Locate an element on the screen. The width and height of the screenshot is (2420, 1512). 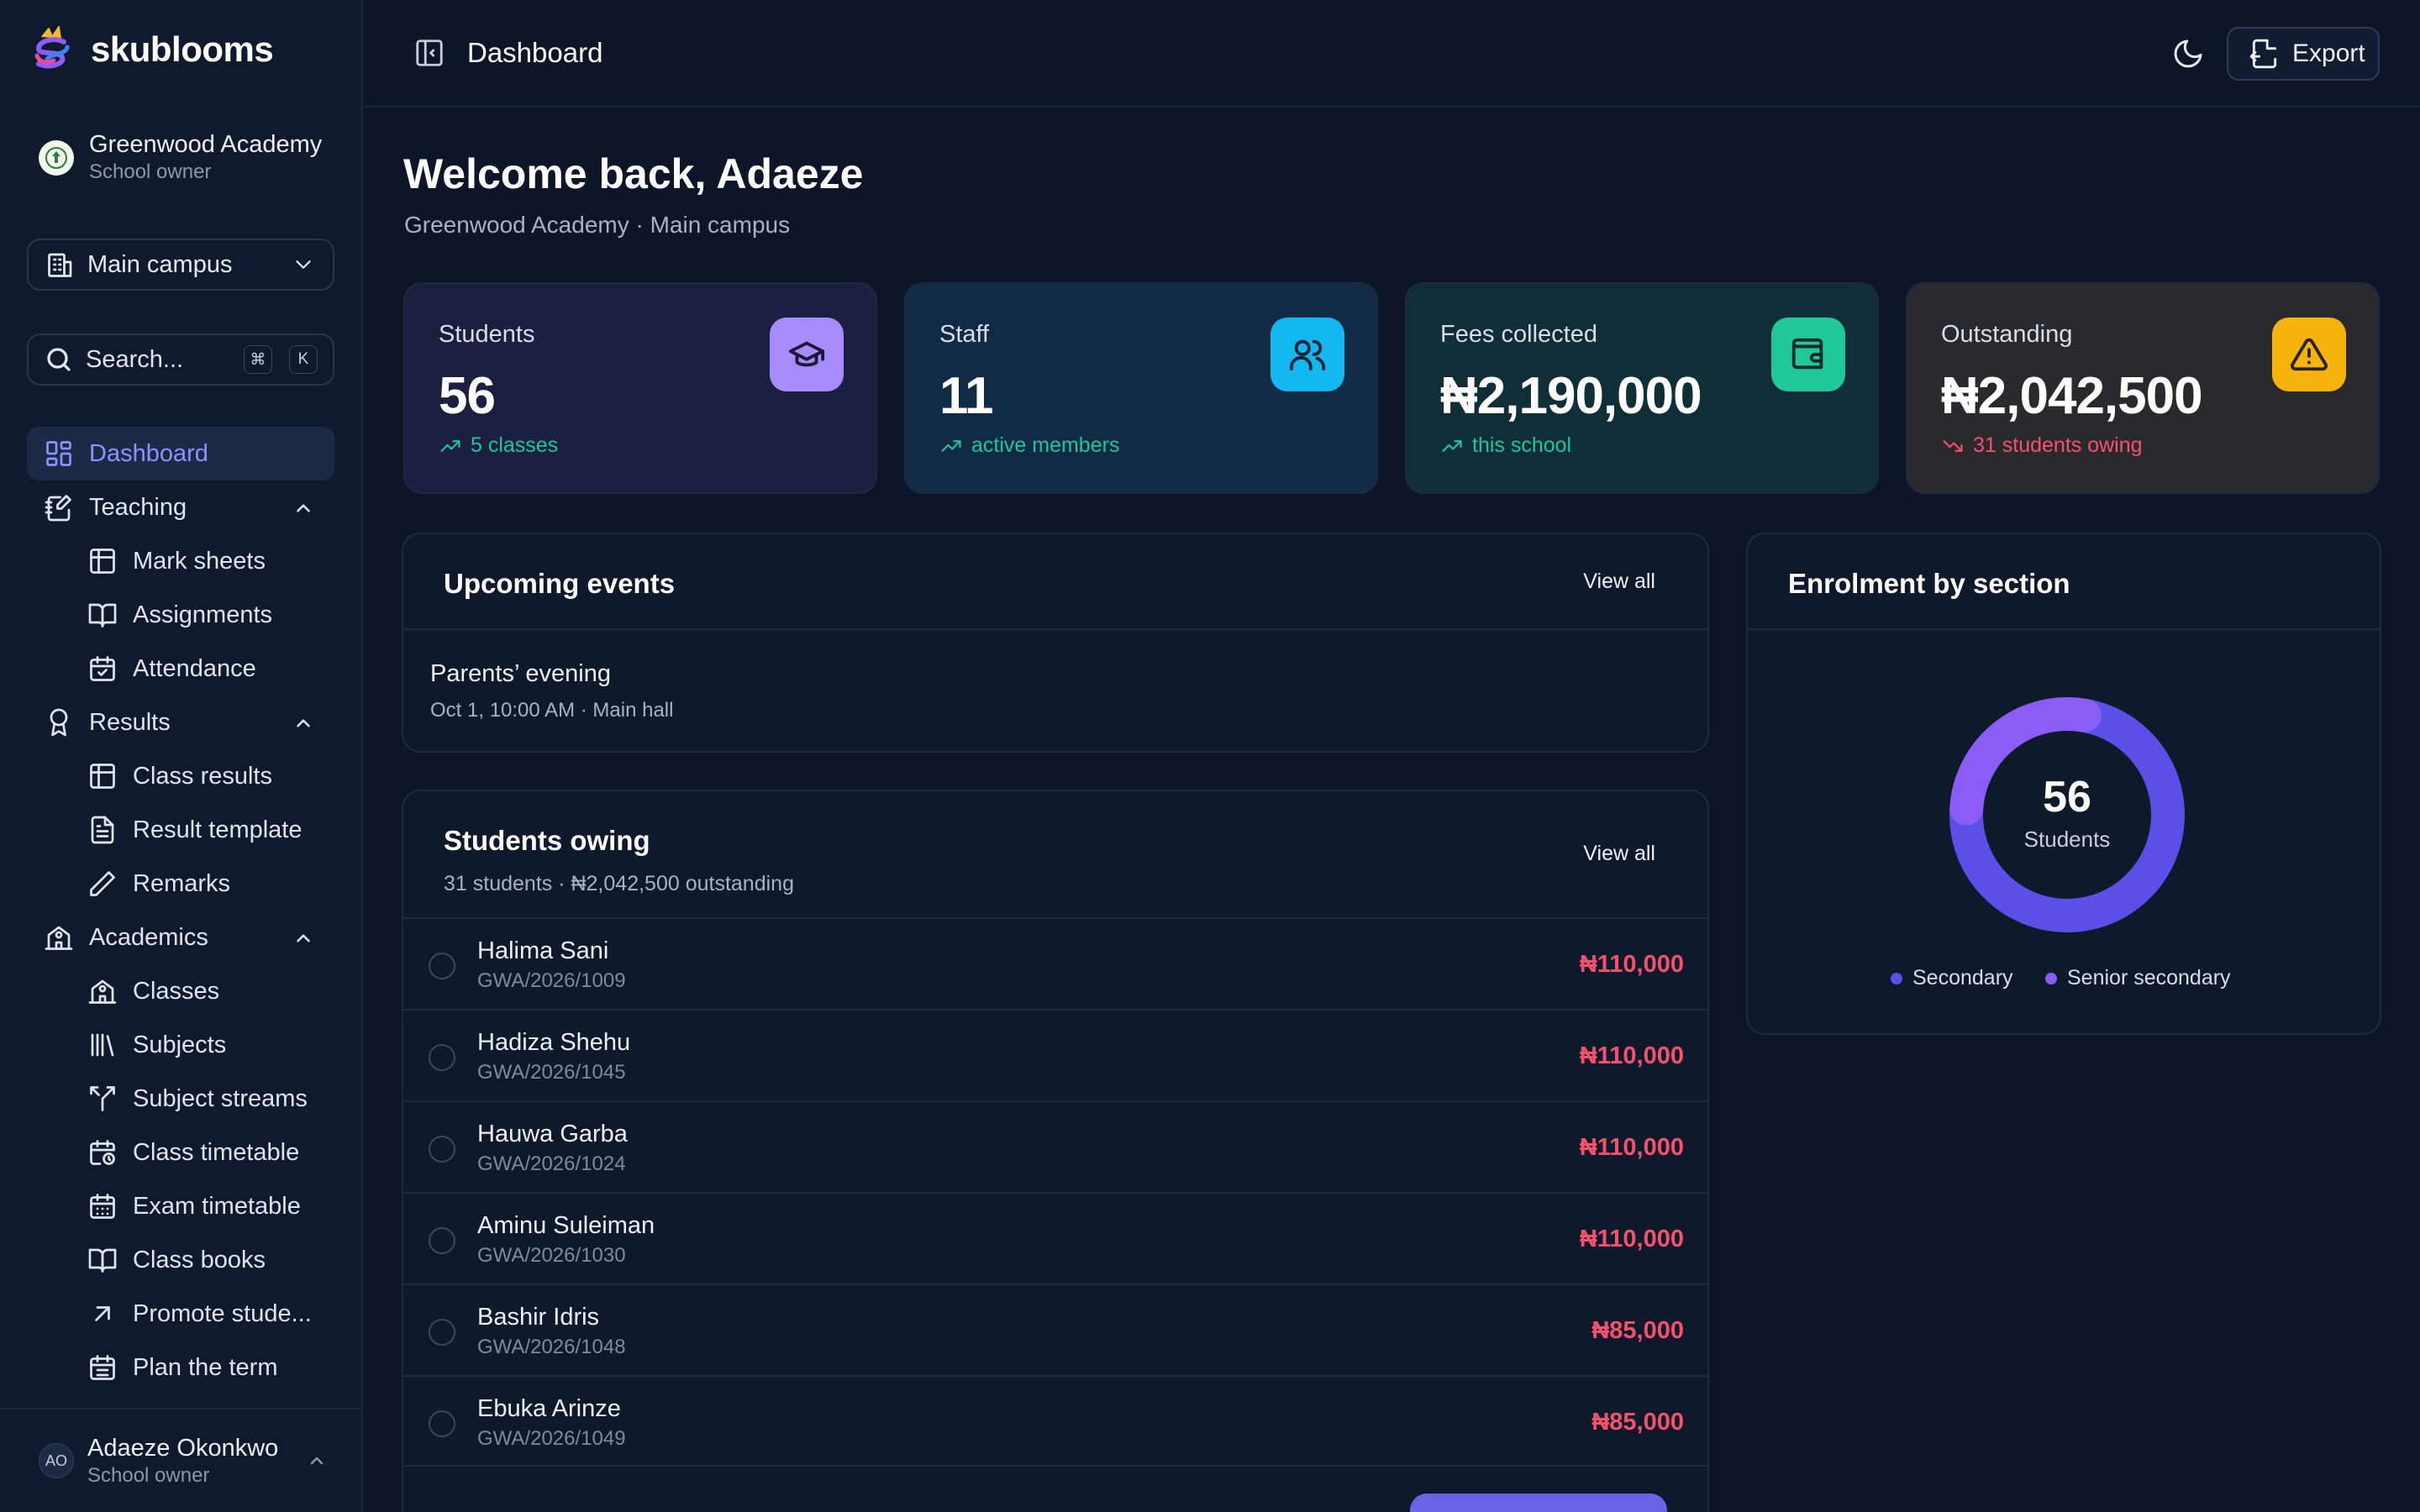
file-export-icon is located at coordinates (2265, 54).